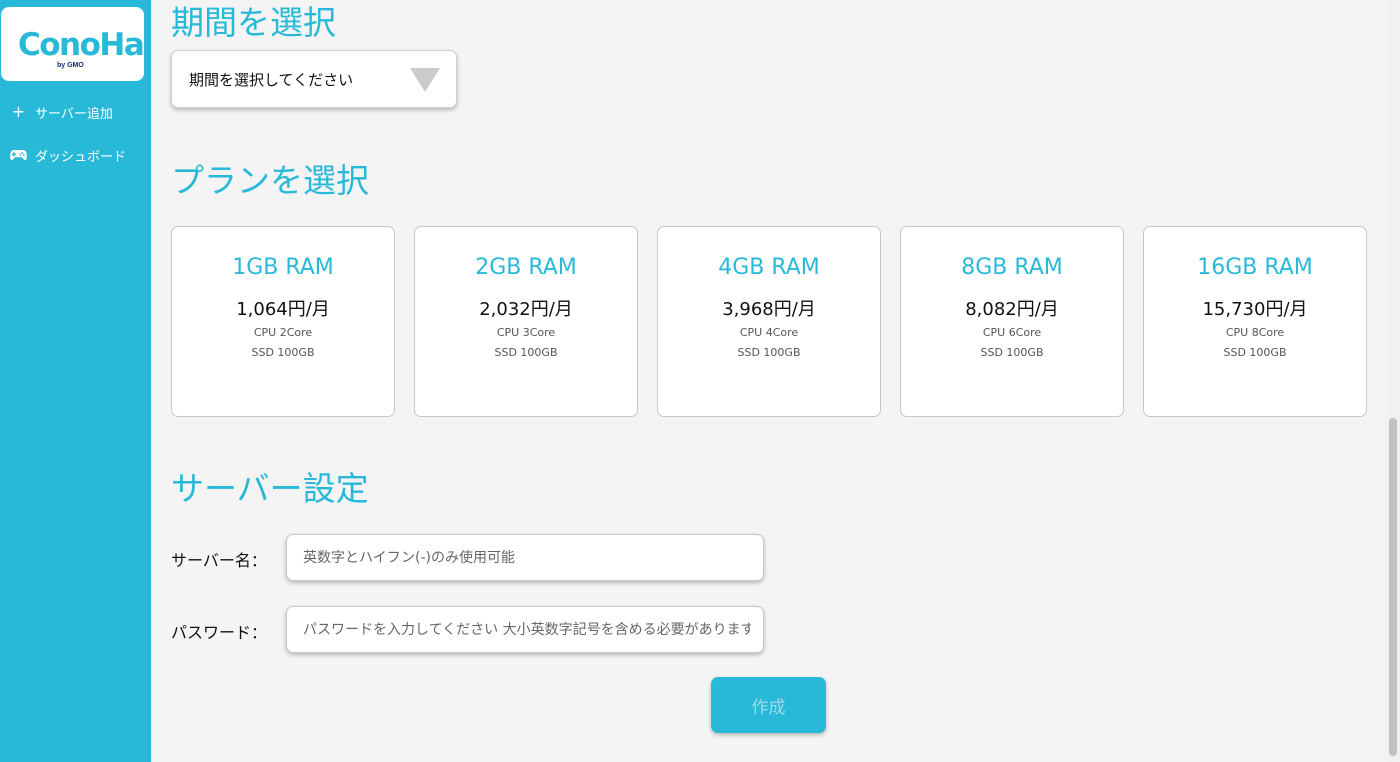  Describe the element at coordinates (1393, 381) in the screenshot. I see `scrollbar` at that location.